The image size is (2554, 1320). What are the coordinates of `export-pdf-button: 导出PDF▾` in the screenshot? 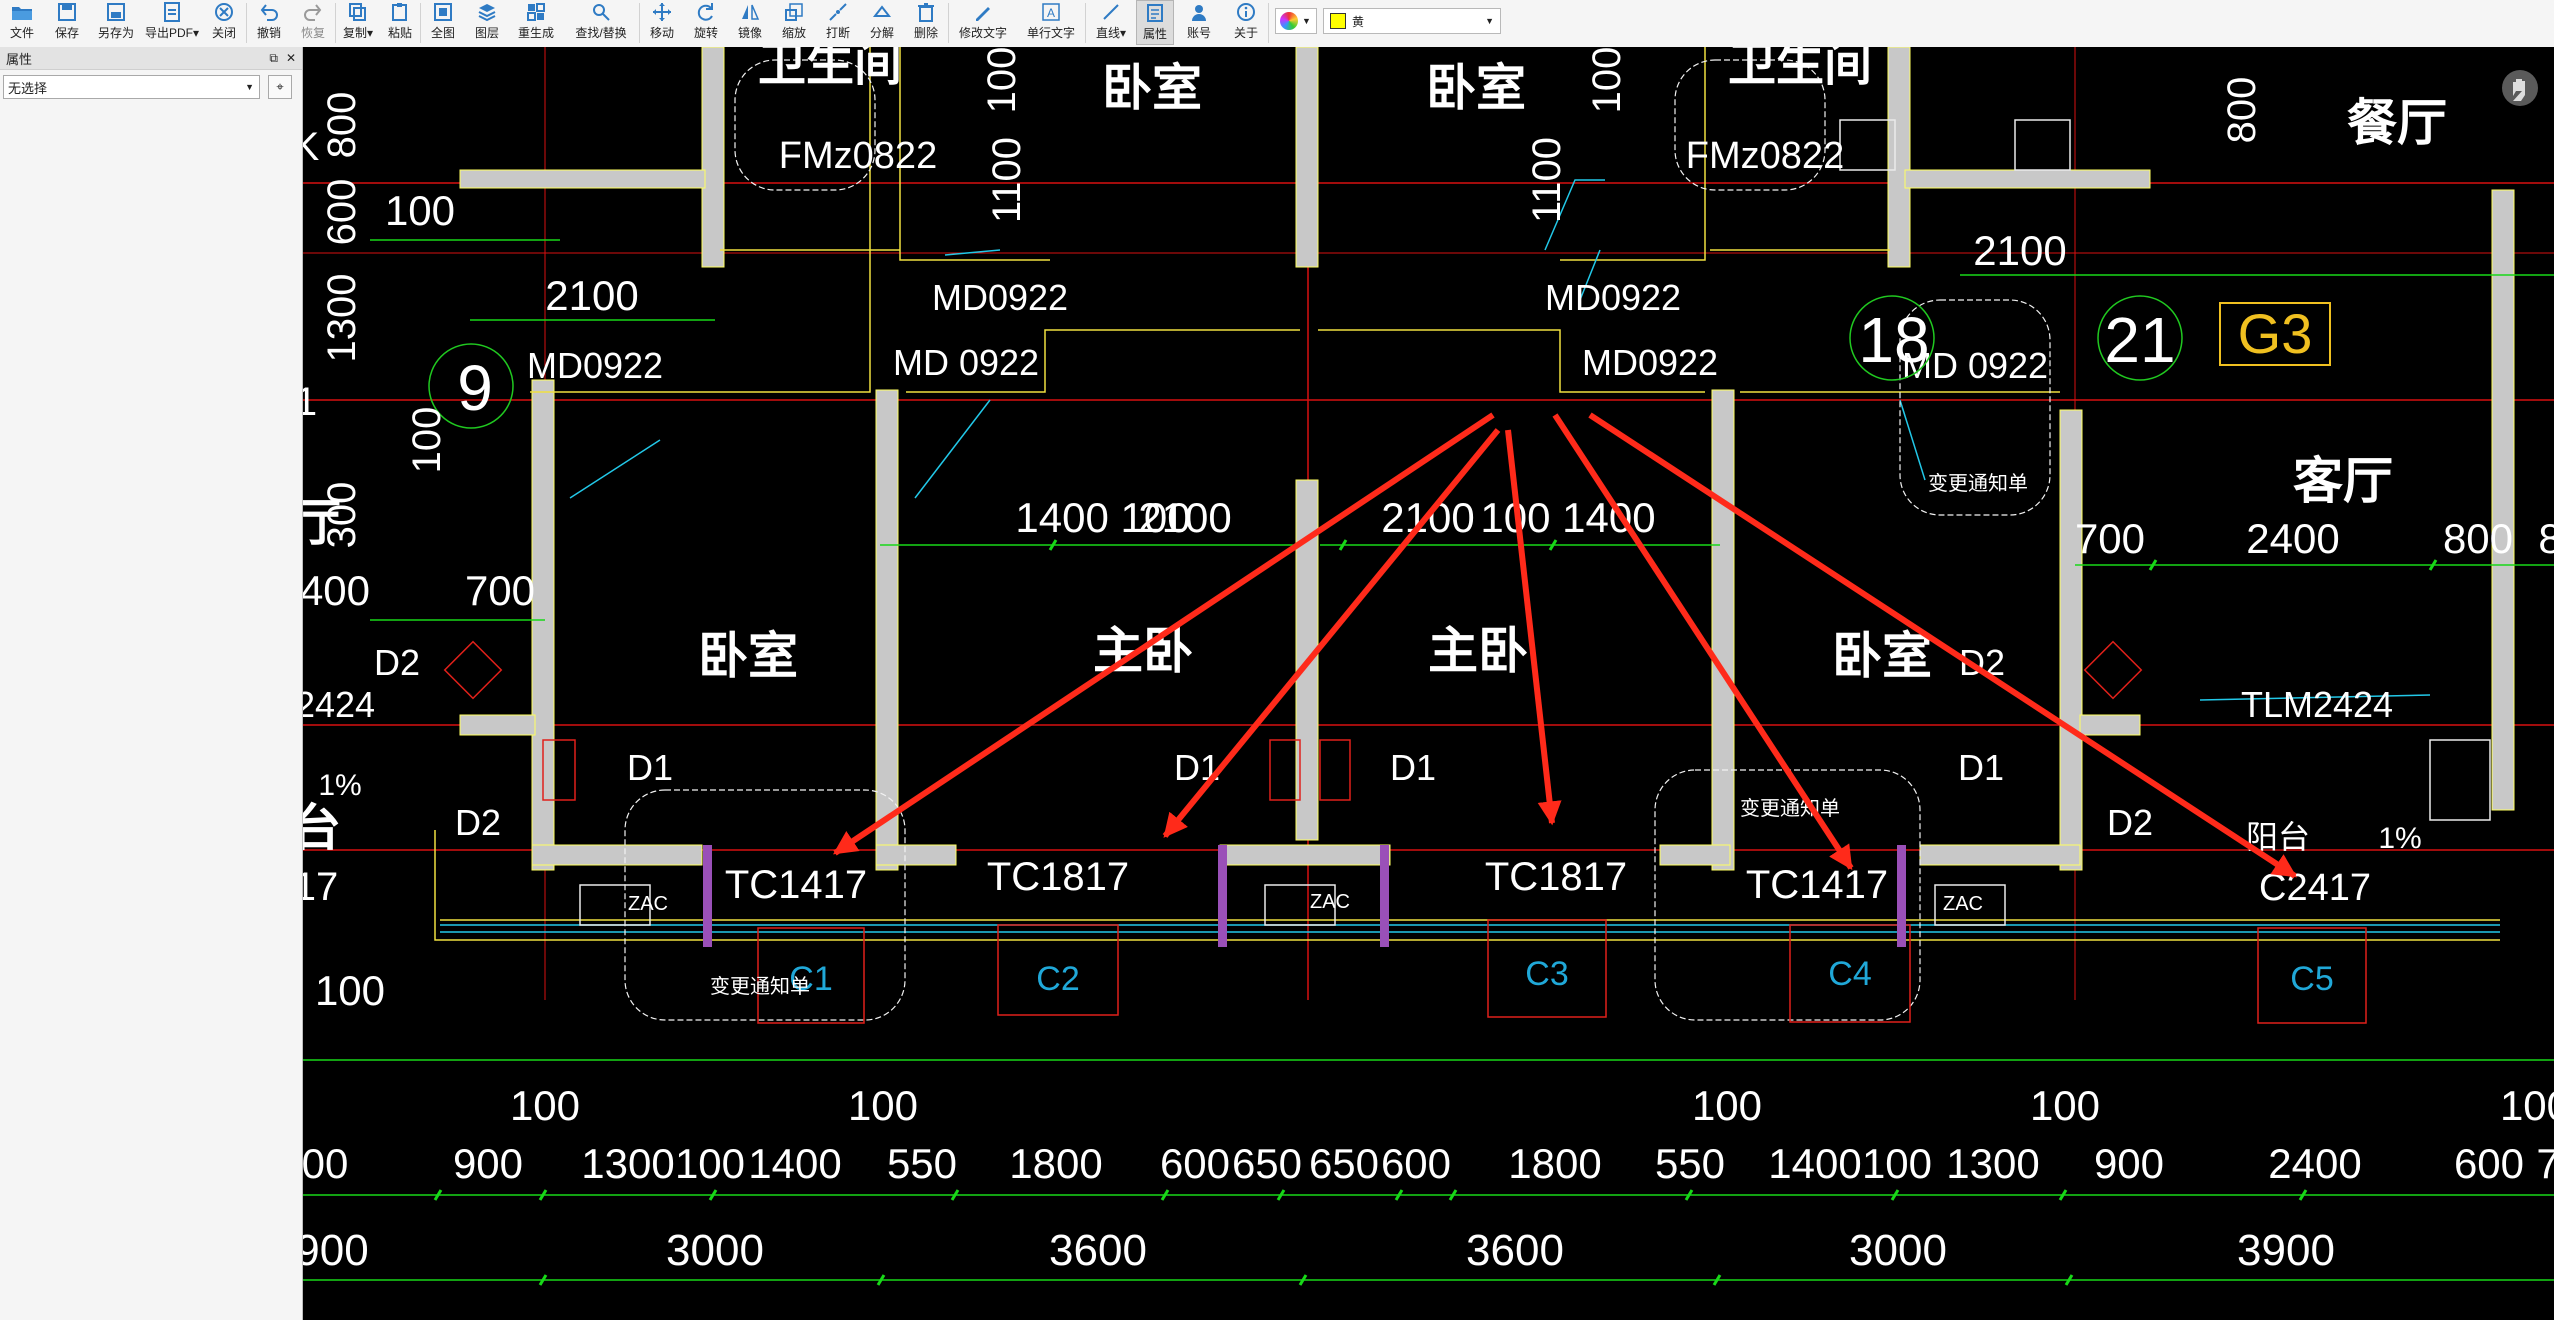 It's located at (172, 22).